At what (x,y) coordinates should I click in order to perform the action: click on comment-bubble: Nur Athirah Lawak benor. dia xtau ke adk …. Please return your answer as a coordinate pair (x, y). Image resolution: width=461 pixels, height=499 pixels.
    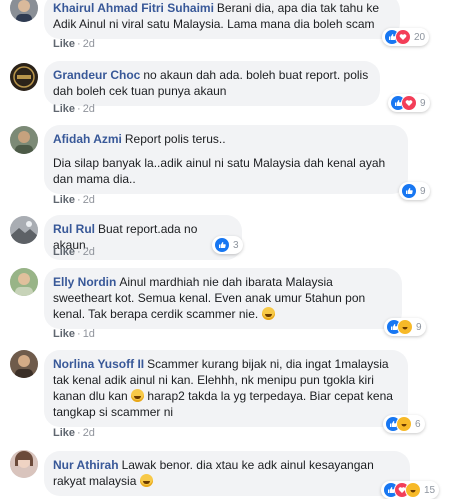
    Looking at the image, I should click on (227, 473).